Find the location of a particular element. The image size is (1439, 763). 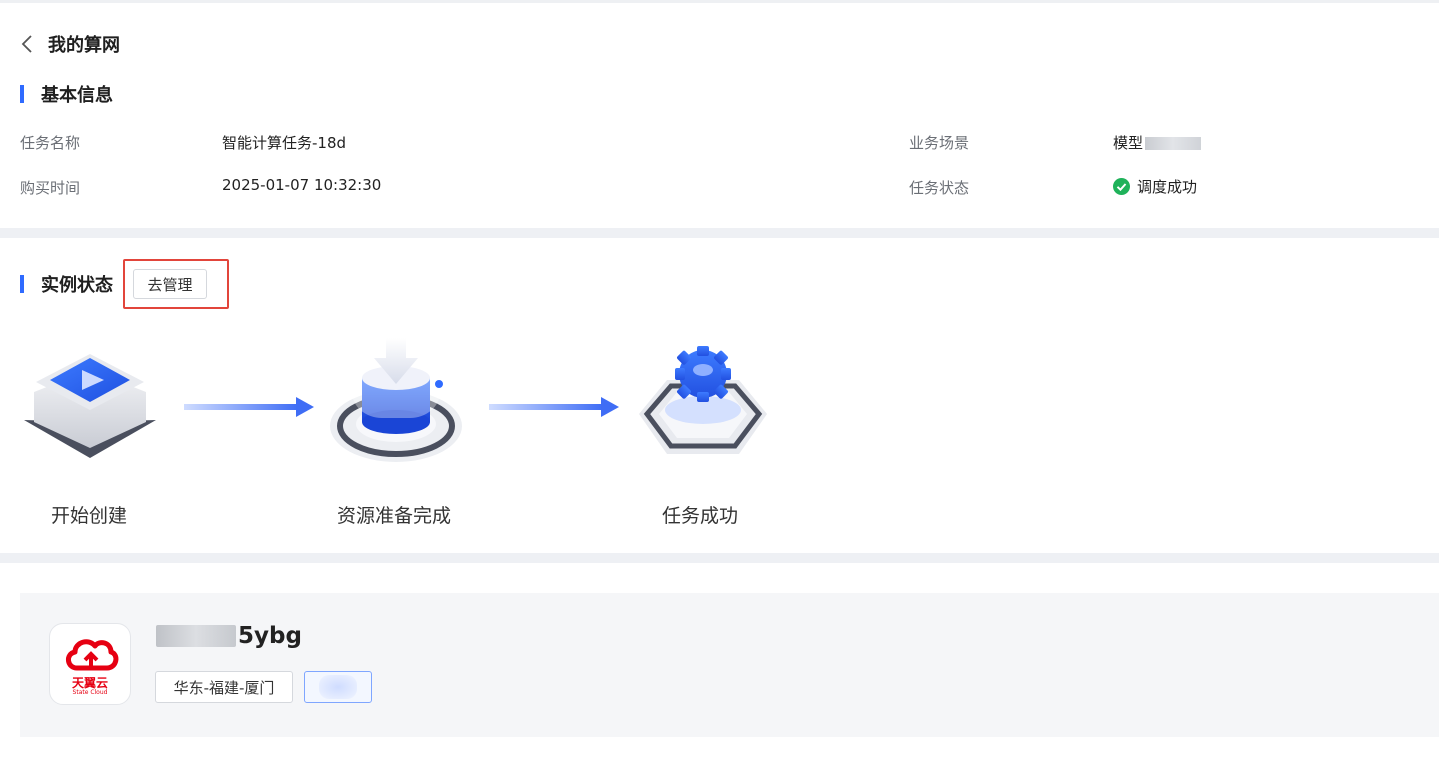

spec-tag is located at coordinates (338, 687).